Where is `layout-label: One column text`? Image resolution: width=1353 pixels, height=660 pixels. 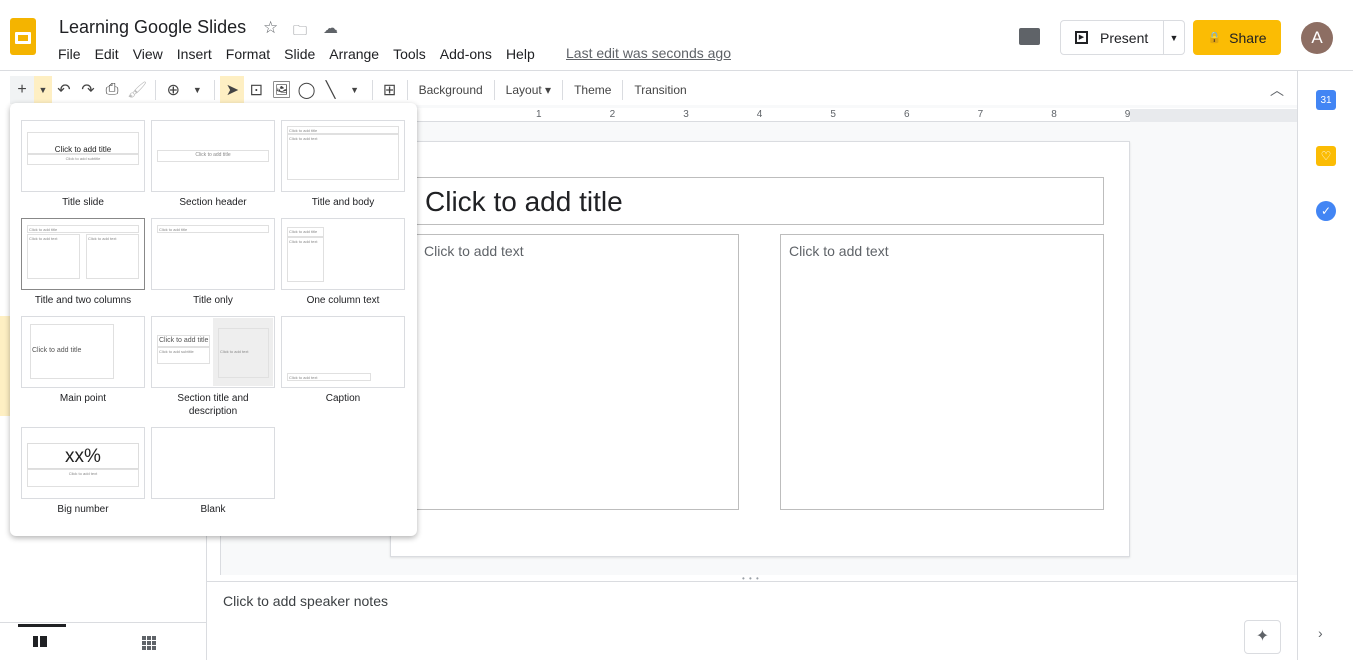
layout-label: One column text is located at coordinates (343, 300).